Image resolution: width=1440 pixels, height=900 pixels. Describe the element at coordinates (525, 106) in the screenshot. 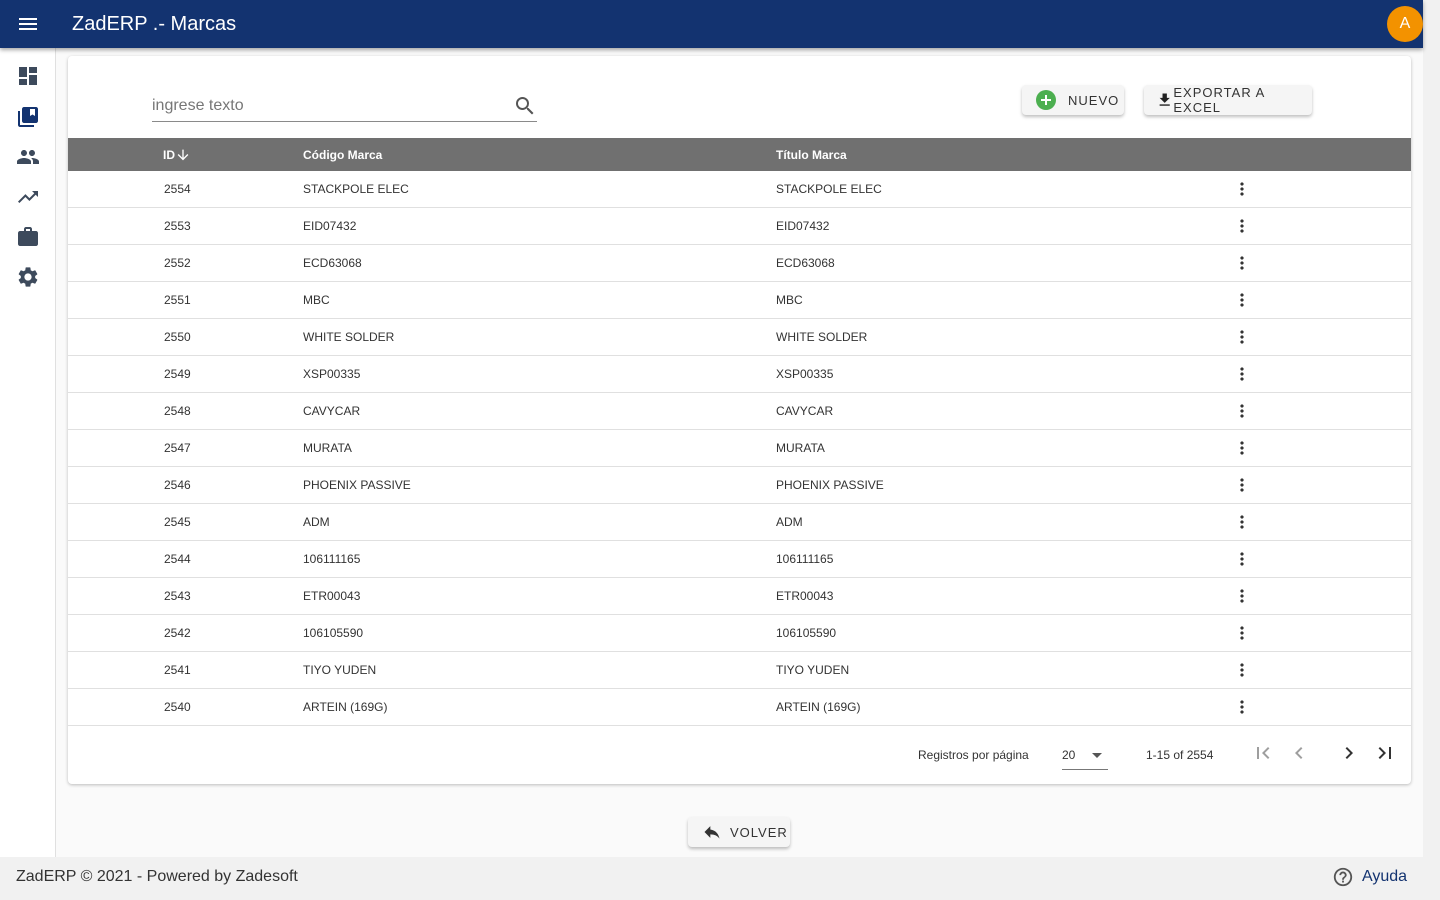

I see `search-icon` at that location.